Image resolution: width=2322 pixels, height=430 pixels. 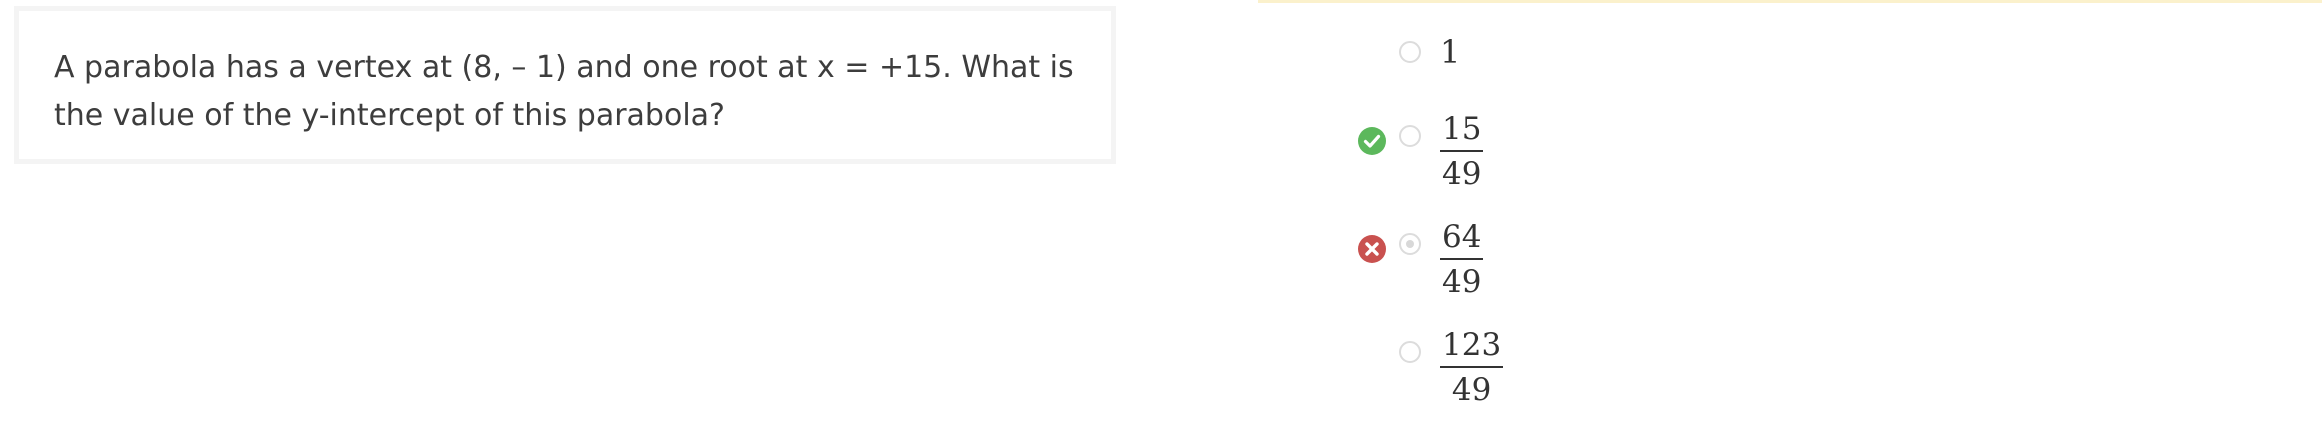 I want to click on answer-choice-4: 123 49, so click(x=1450, y=374).